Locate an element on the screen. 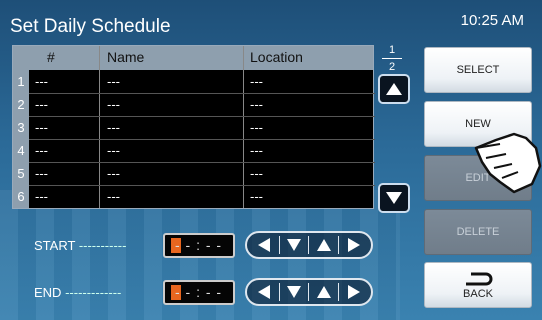 The width and height of the screenshot is (542, 320). total-pages: 2 is located at coordinates (392, 67).